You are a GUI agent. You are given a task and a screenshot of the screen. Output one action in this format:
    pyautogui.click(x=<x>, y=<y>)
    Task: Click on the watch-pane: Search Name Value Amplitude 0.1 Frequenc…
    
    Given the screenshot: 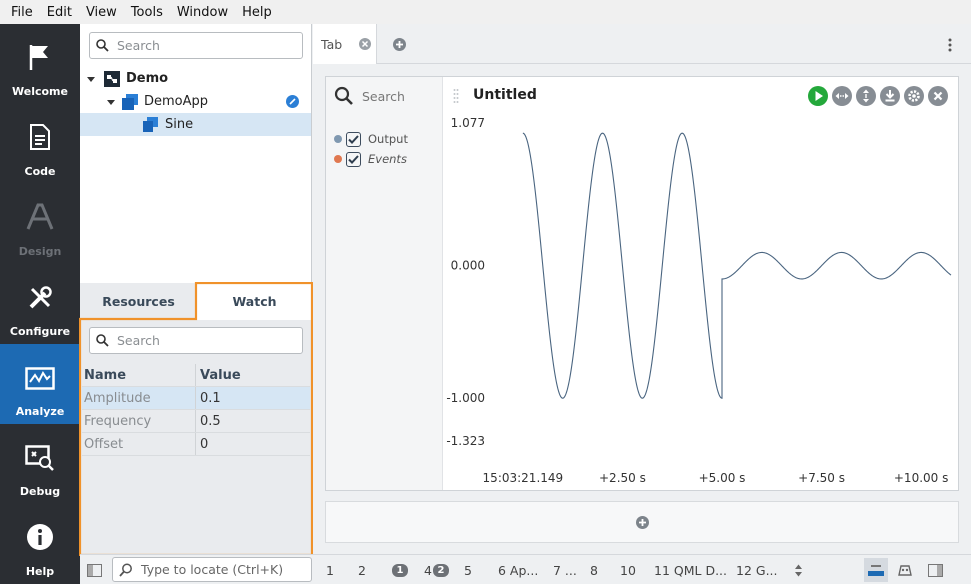 What is the action you would take?
    pyautogui.click(x=196, y=437)
    